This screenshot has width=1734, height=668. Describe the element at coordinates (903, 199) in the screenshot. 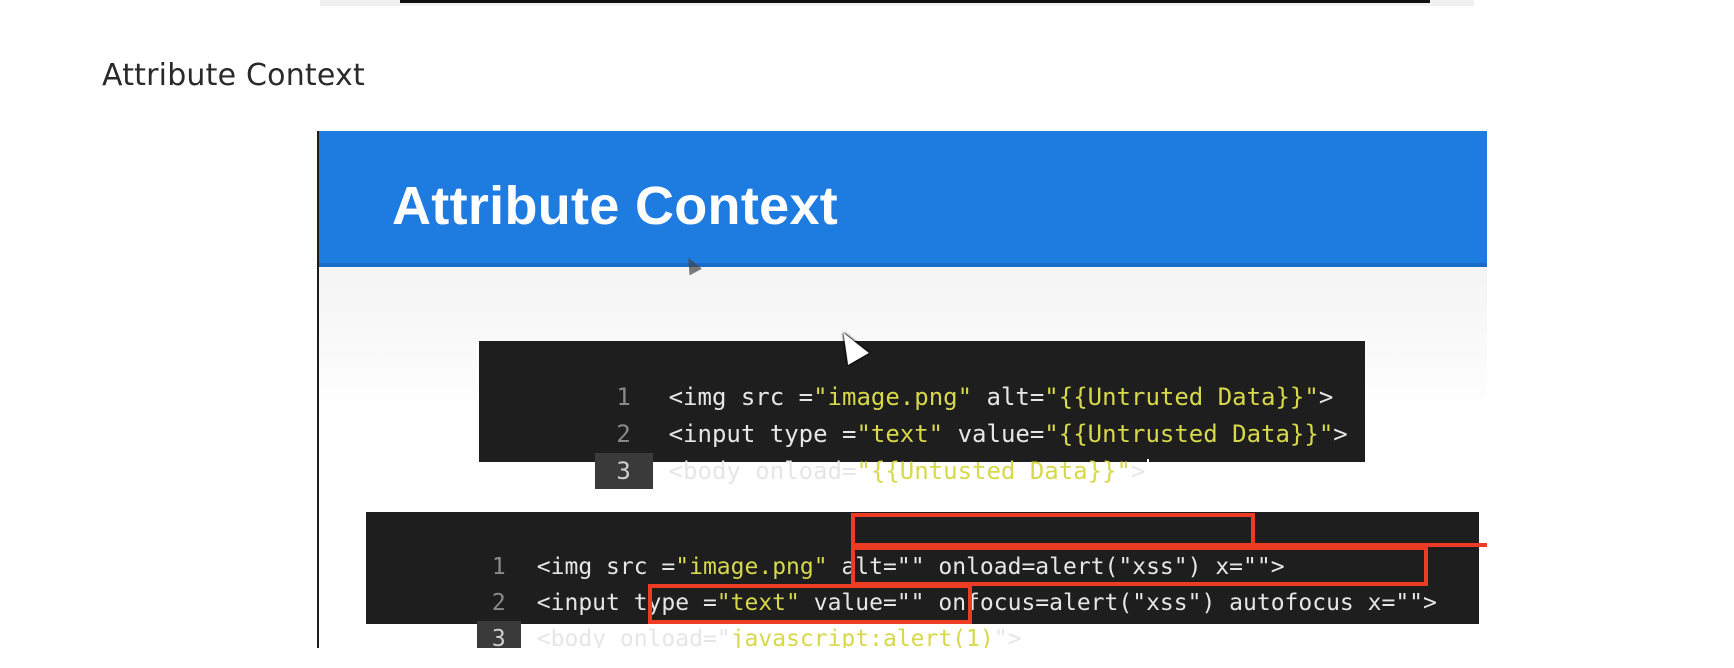

I see `slide-header-bar: Attribute Context` at that location.